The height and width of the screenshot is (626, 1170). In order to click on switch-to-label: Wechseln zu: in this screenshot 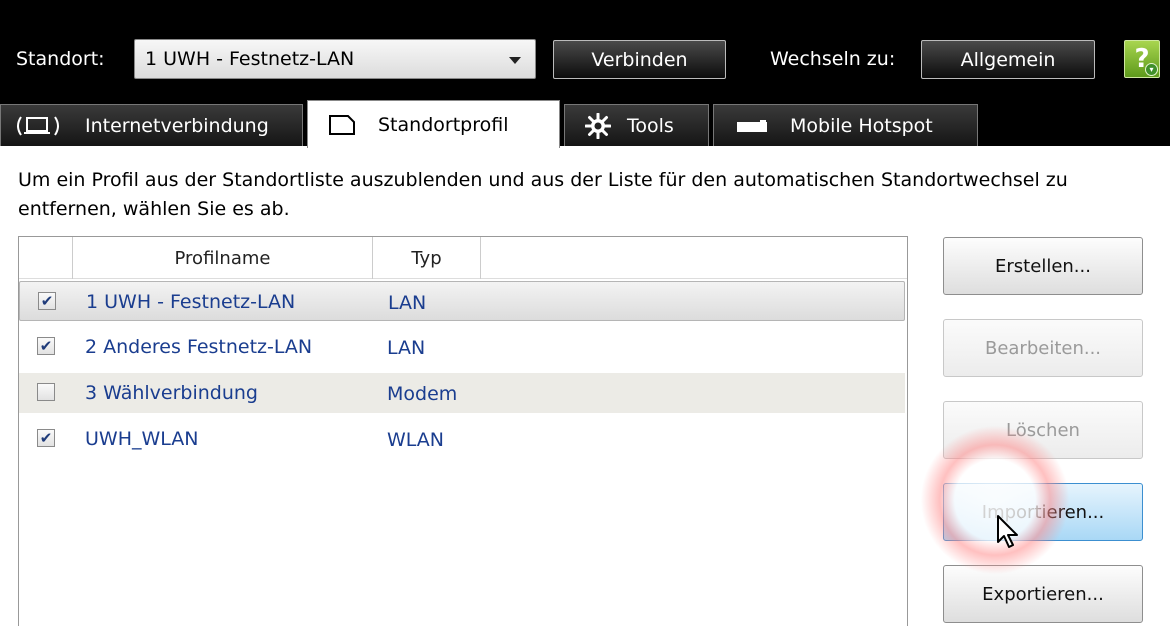, I will do `click(833, 59)`.